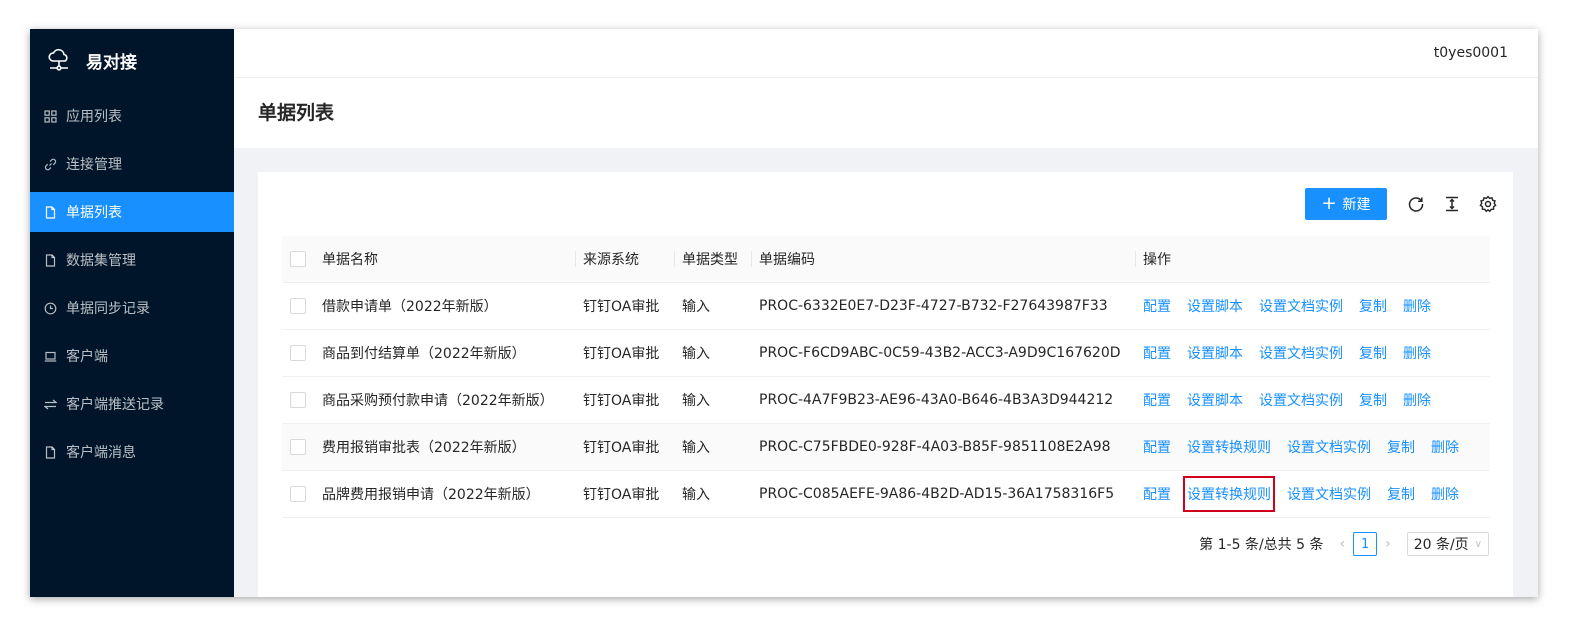 This screenshot has height=632, width=1575. Describe the element at coordinates (1401, 204) in the screenshot. I see `table-toolbar: + 新建` at that location.